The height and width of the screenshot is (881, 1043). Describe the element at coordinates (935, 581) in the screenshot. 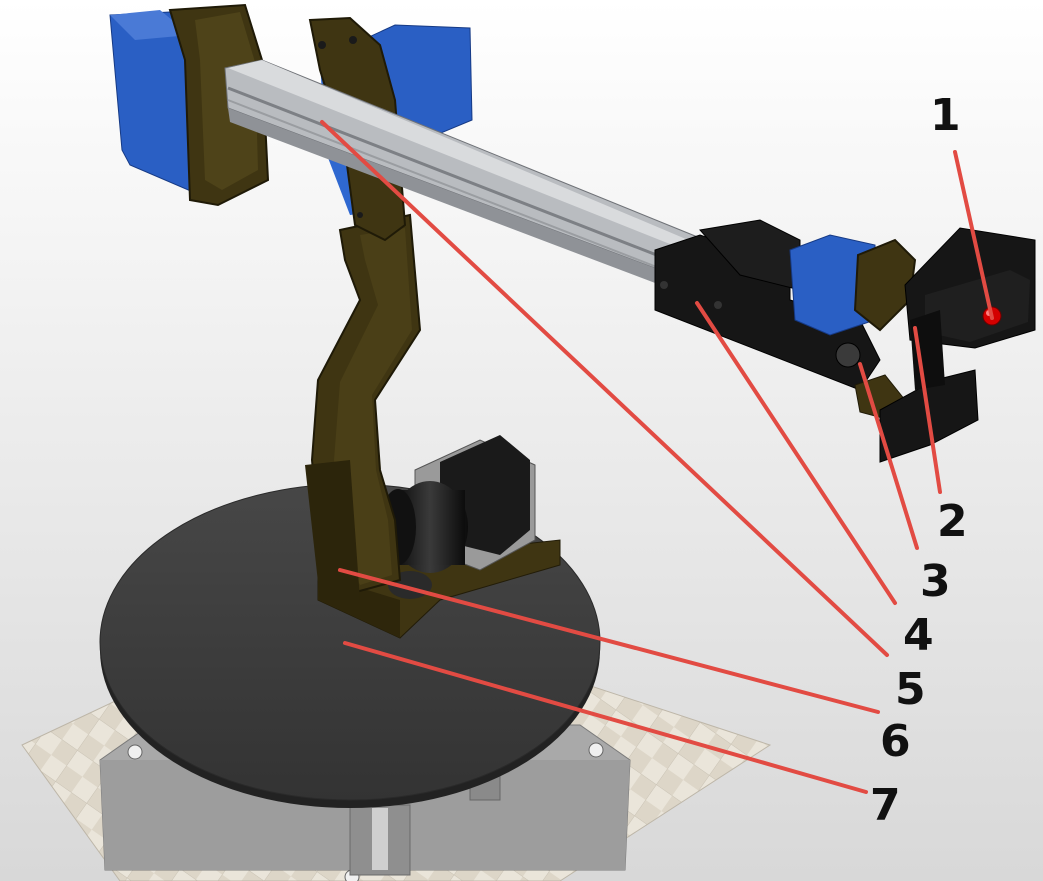

I see `callout-label-3: 3` at that location.